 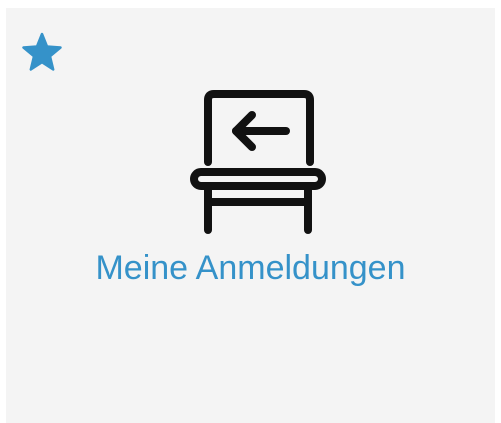 What do you see at coordinates (250, 268) in the screenshot?
I see `tile-label: Meine Anmeldungen` at bounding box center [250, 268].